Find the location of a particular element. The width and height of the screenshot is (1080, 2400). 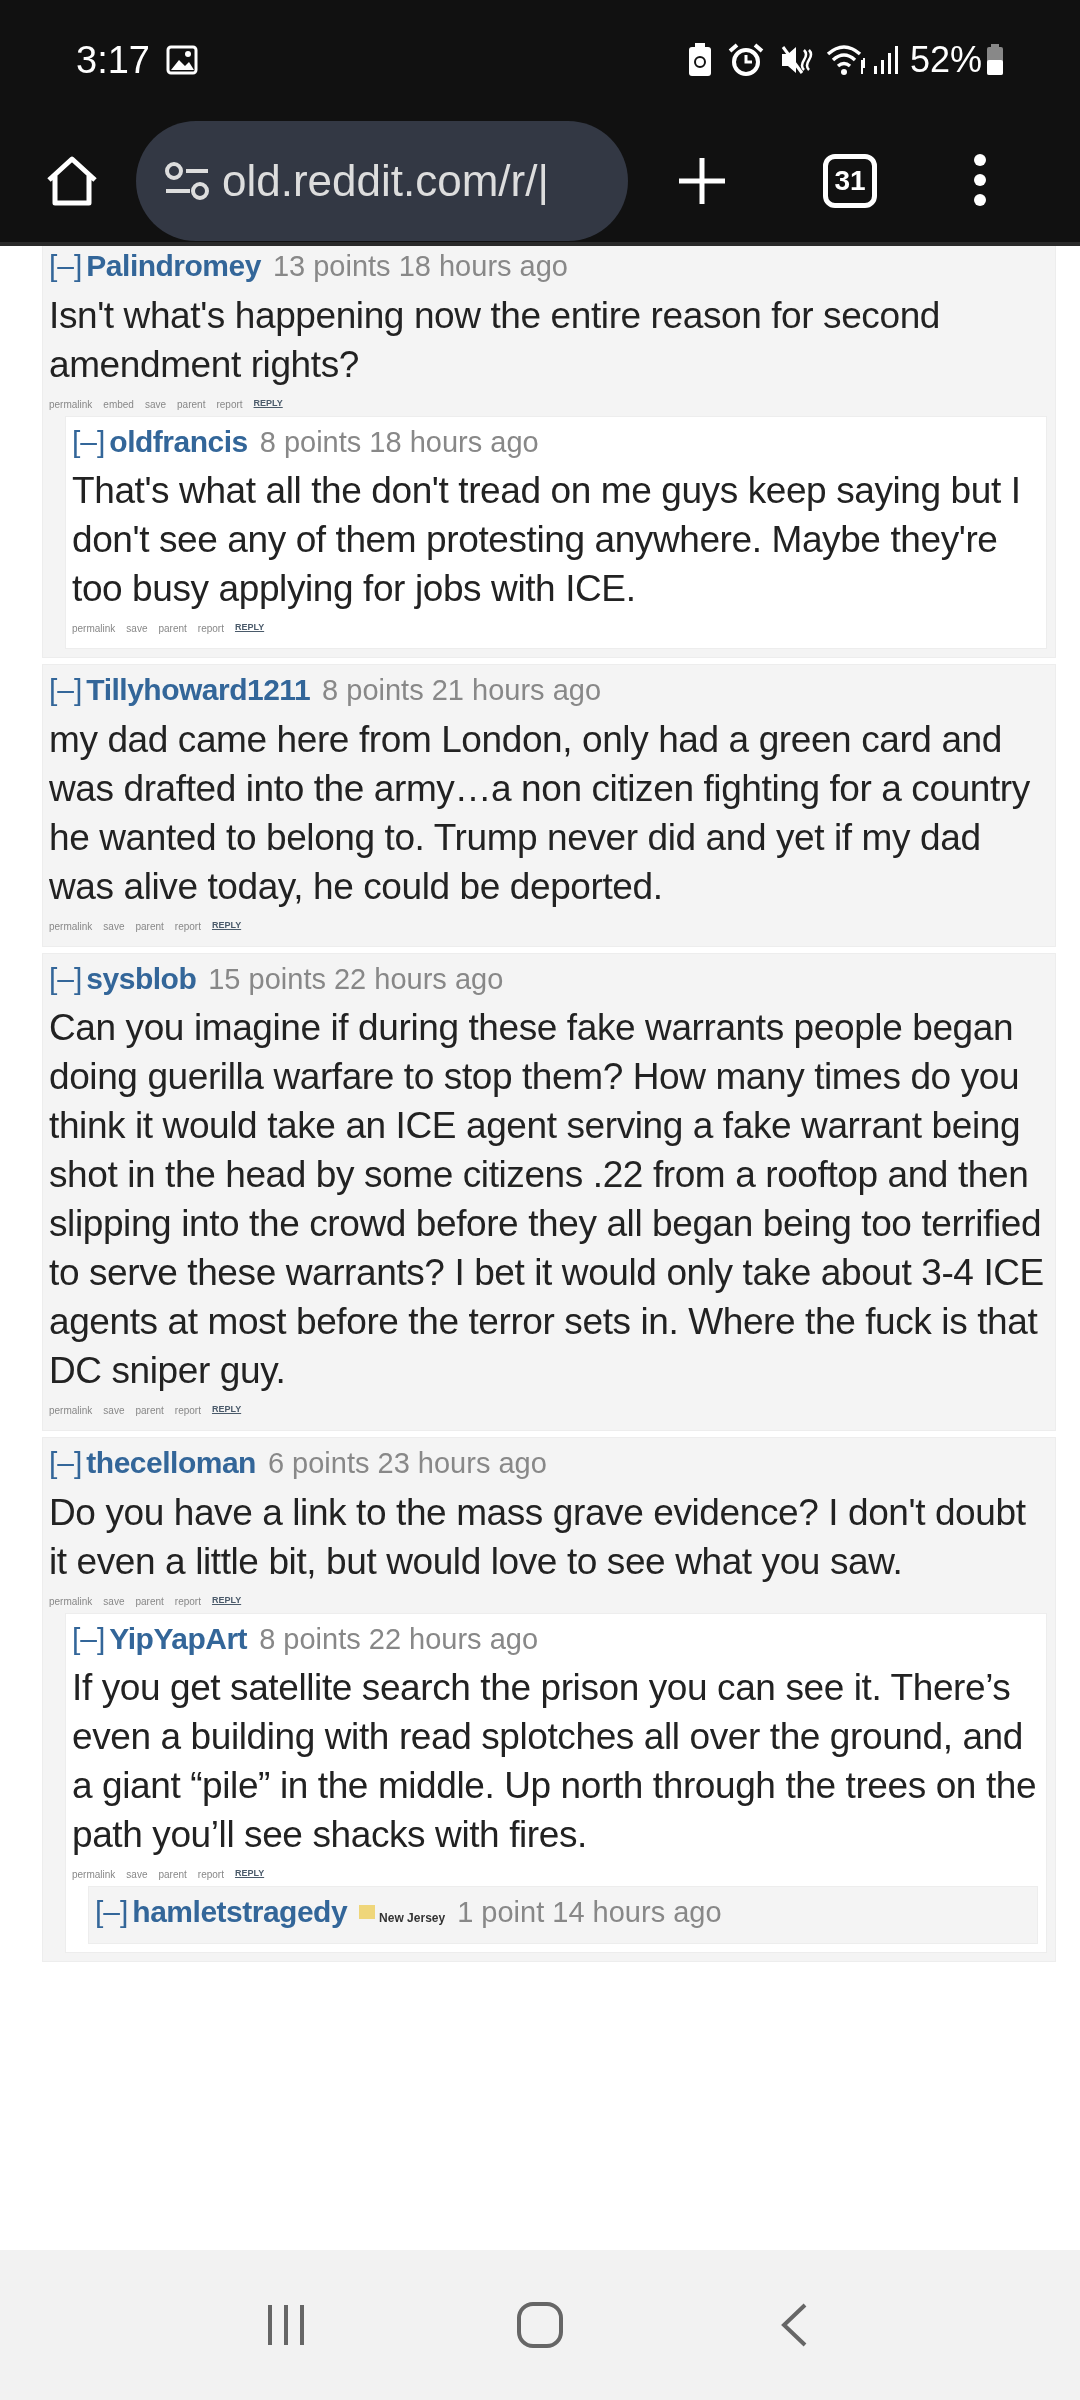

user-flair: New Jersey is located at coordinates (412, 1918).